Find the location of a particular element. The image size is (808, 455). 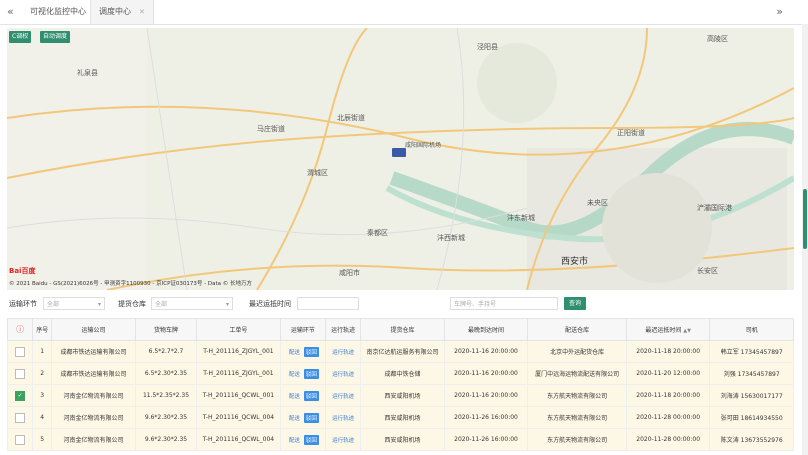

col-company: 运输公司 is located at coordinates (93, 329).